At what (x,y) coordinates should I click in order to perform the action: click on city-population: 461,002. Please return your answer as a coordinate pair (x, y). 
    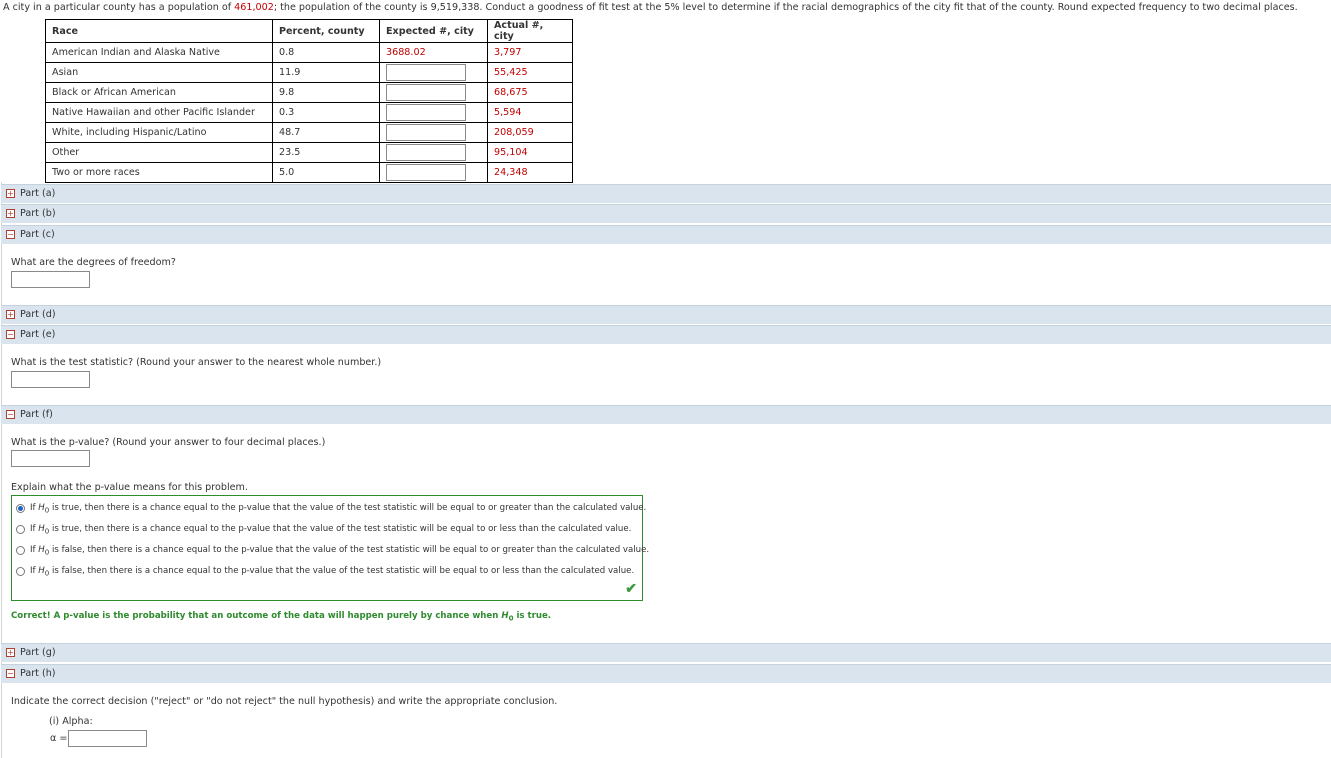
    Looking at the image, I should click on (254, 7).